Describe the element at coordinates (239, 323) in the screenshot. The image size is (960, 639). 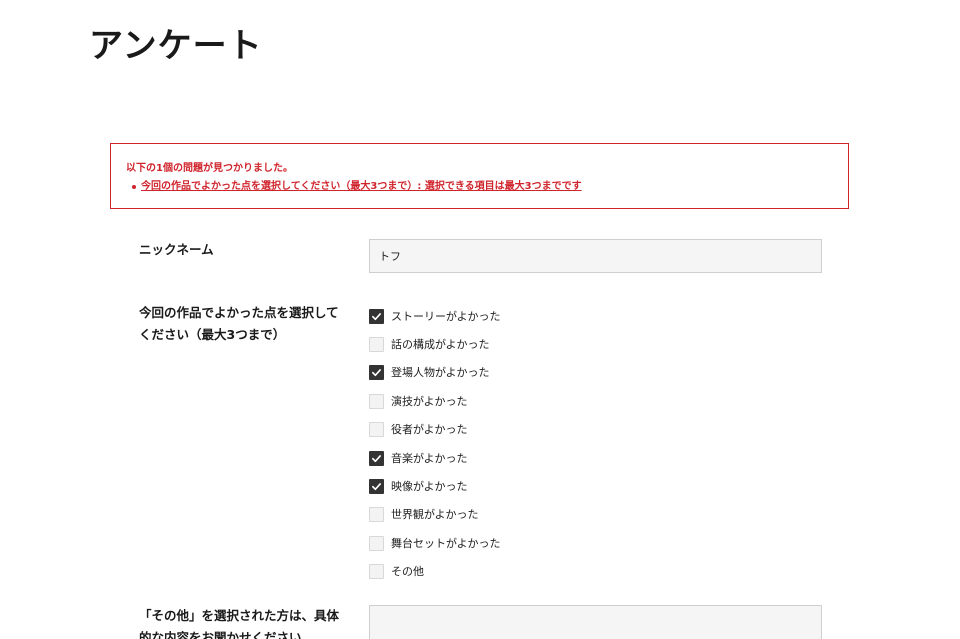
I see `good-points-label: 今回の作品でよかった点を選択してください（最大3つまで）` at that location.